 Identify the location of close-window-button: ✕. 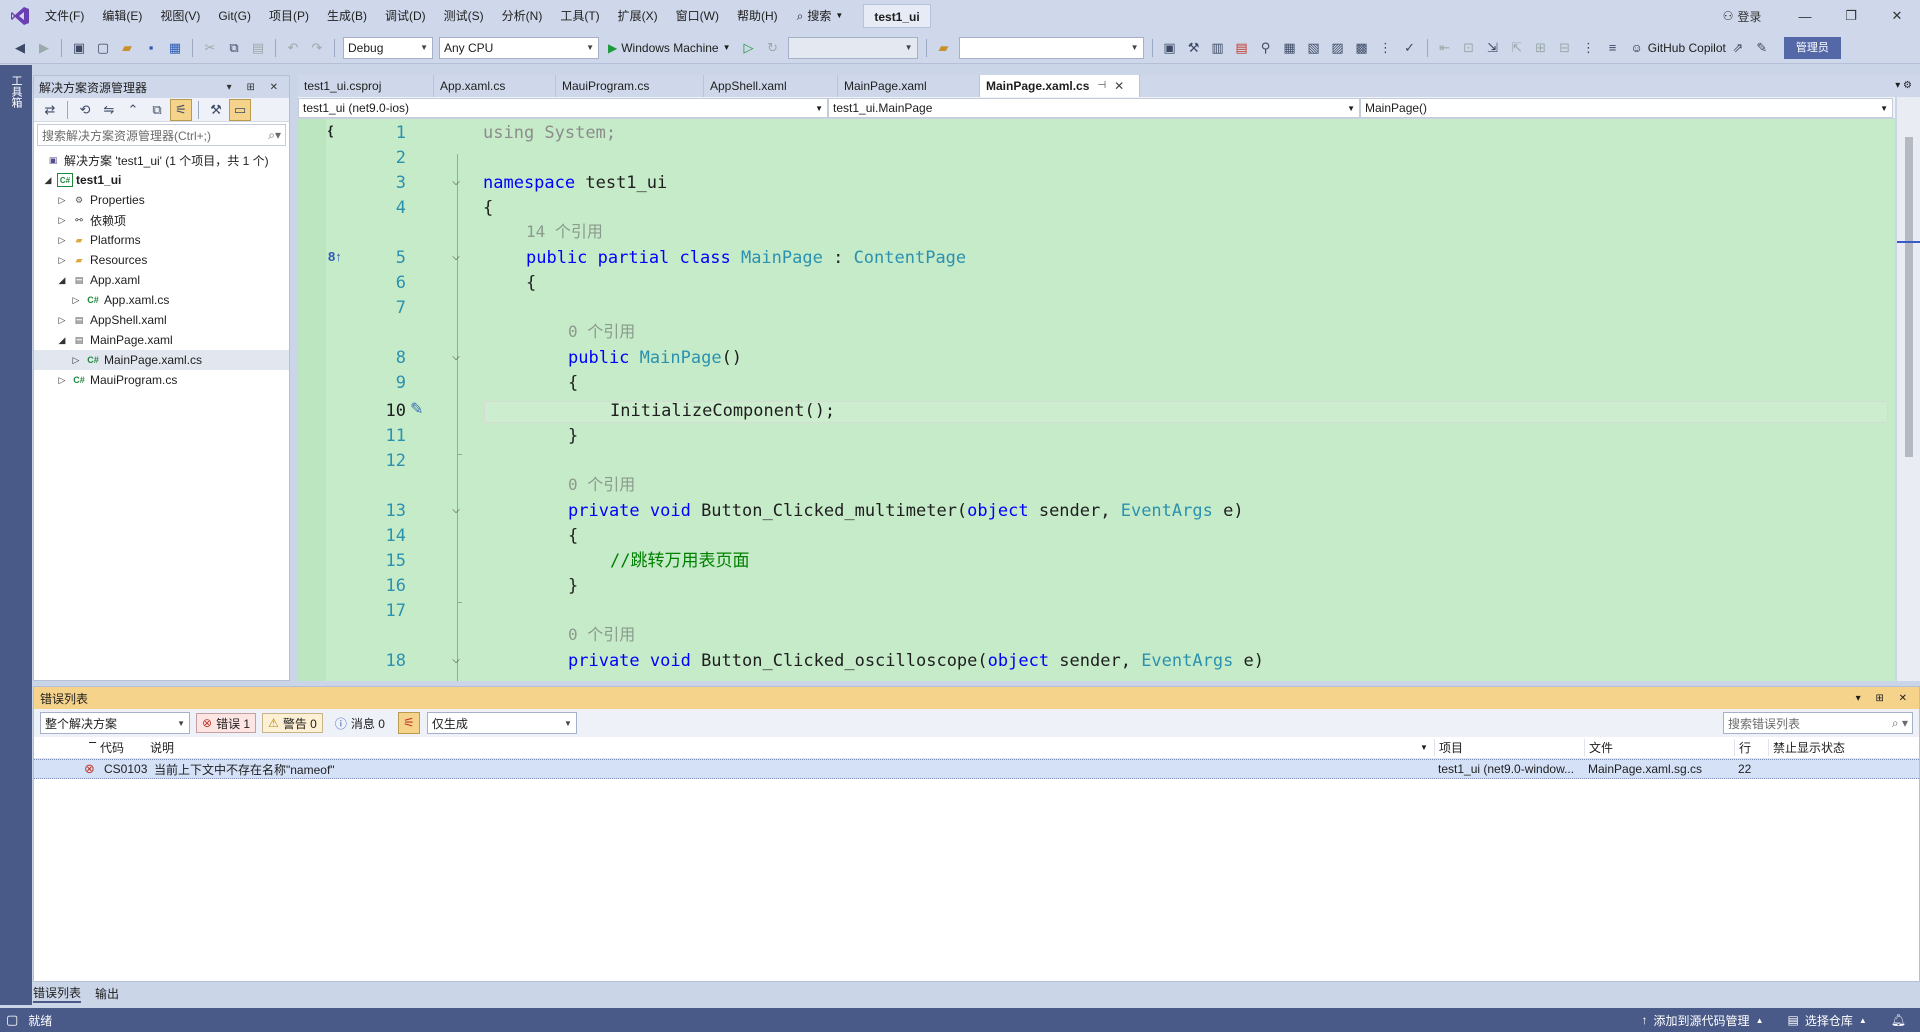
(1897, 16).